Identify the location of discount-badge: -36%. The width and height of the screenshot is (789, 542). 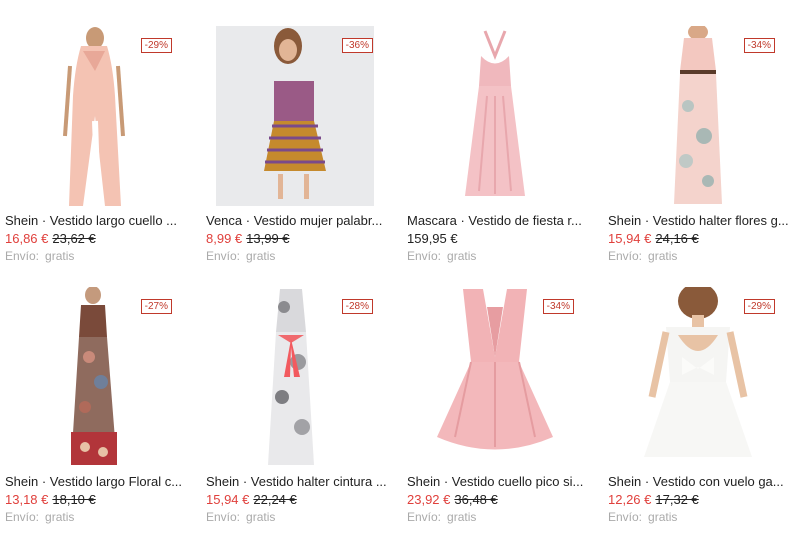
(357, 45).